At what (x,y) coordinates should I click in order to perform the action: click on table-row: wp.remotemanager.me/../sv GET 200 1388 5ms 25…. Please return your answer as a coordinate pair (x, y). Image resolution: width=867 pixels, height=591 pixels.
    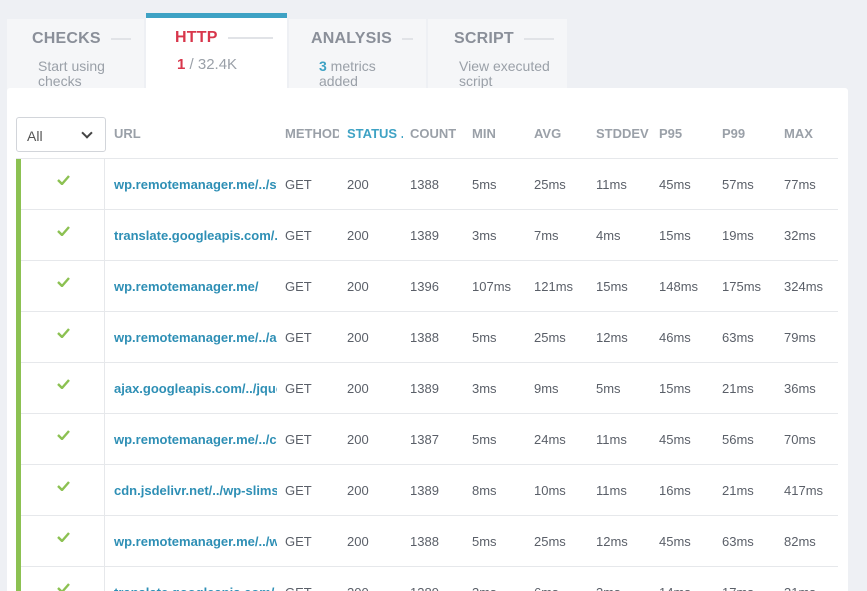
    Looking at the image, I should click on (427, 184).